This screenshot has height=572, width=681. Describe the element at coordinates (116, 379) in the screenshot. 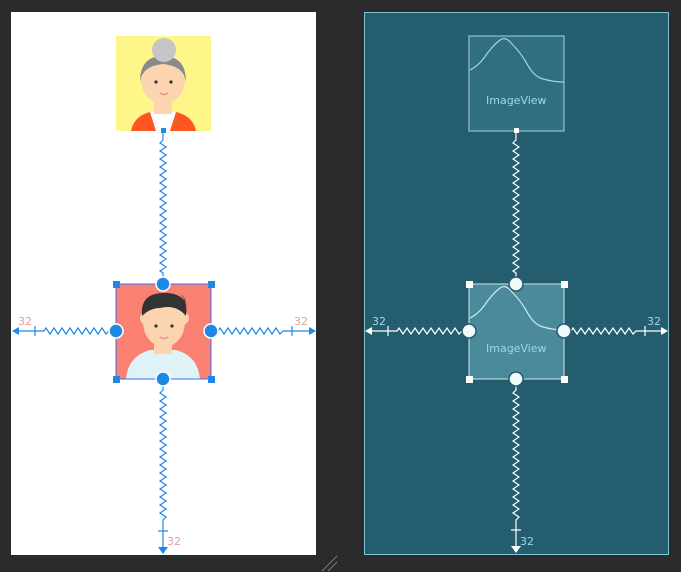

I see `resize-handle-bl` at that location.